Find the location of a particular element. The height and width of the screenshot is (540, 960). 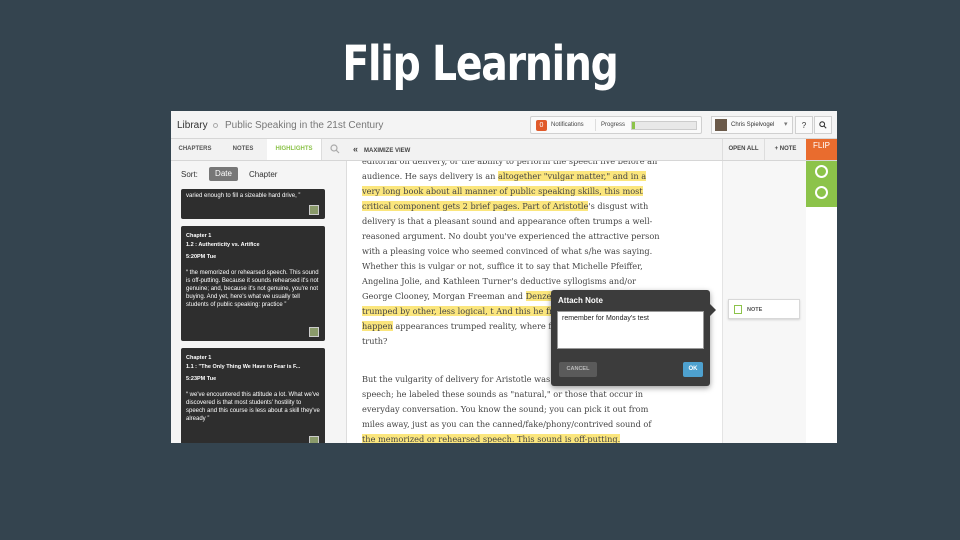

chevron-down-icon: ▾ is located at coordinates (786, 124).